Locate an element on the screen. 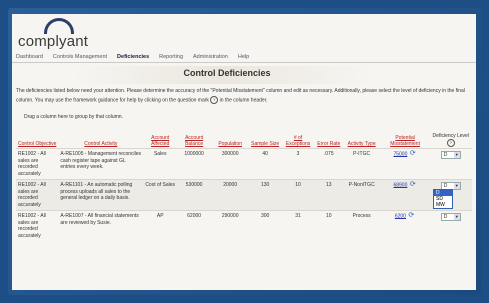  col-deficiency-level: Deficiency Level ? is located at coordinates (451, 136).